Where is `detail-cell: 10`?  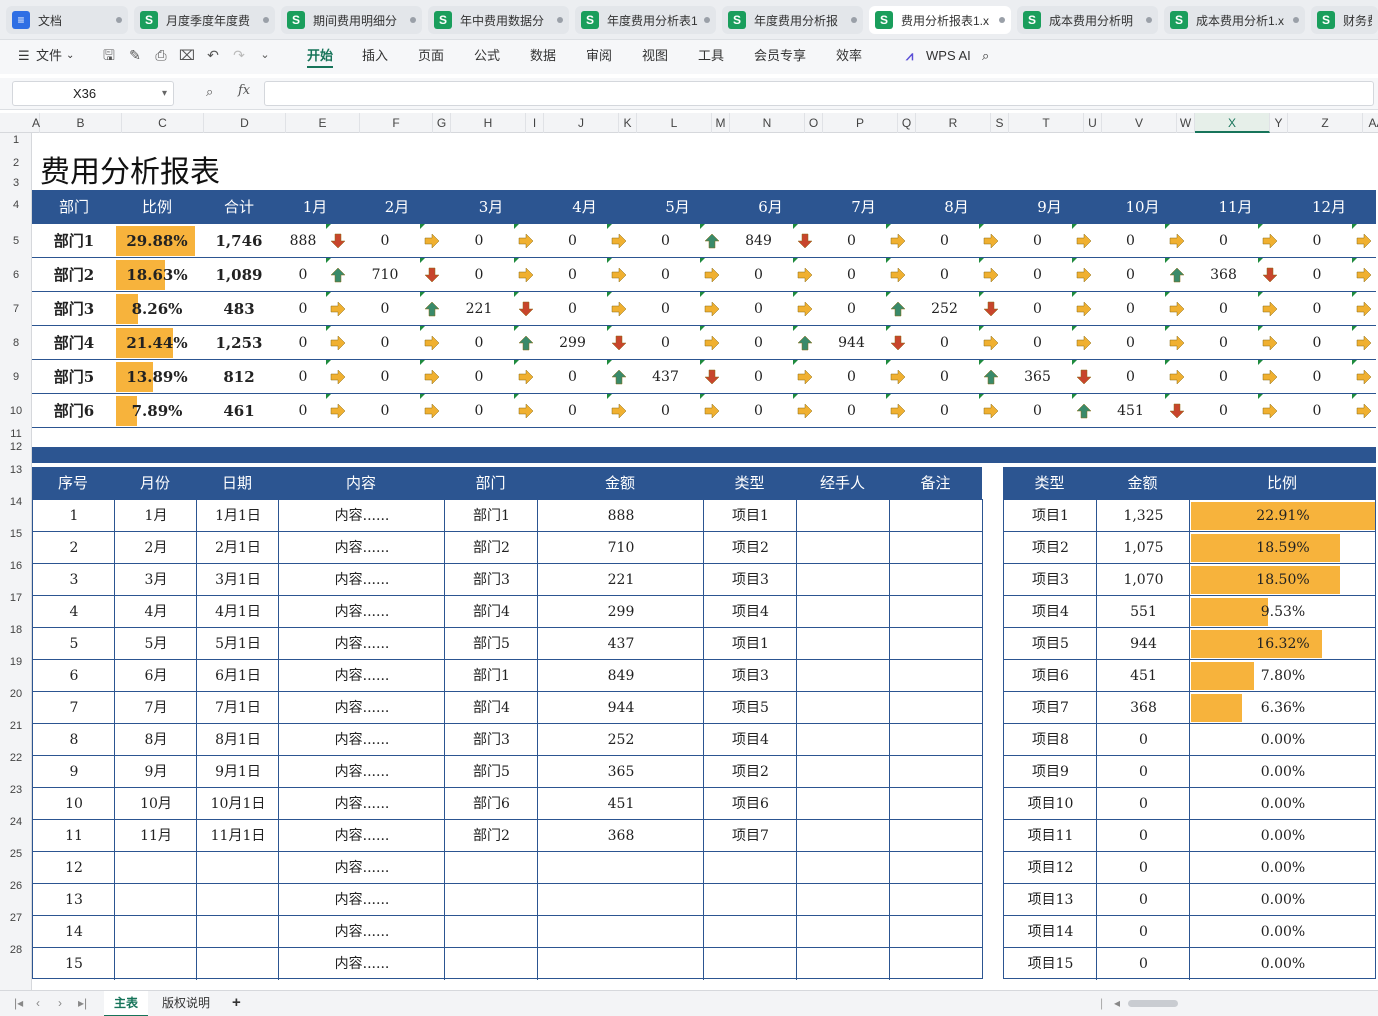 detail-cell: 10 is located at coordinates (74, 804).